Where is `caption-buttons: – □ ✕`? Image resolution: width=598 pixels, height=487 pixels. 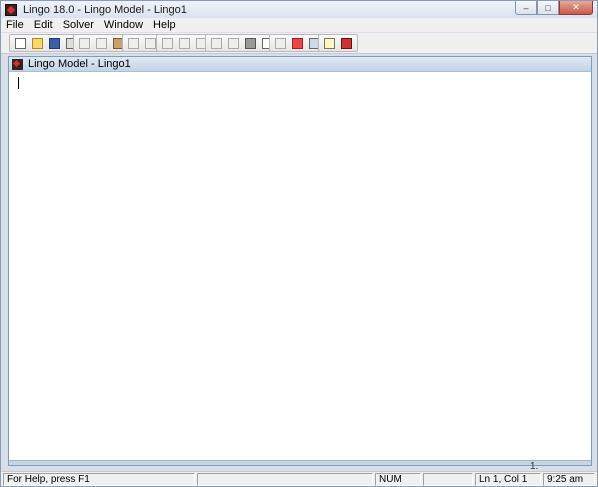 caption-buttons: – □ ✕ is located at coordinates (554, 8).